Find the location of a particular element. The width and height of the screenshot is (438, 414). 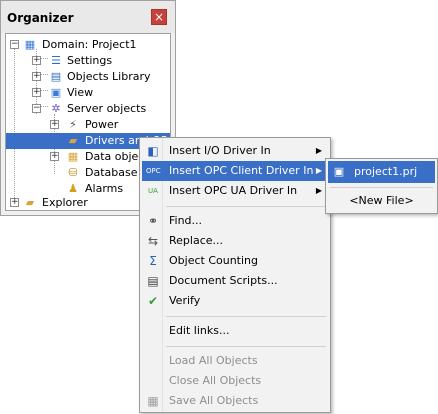

panel-header: Organizer × is located at coordinates (88, 17).